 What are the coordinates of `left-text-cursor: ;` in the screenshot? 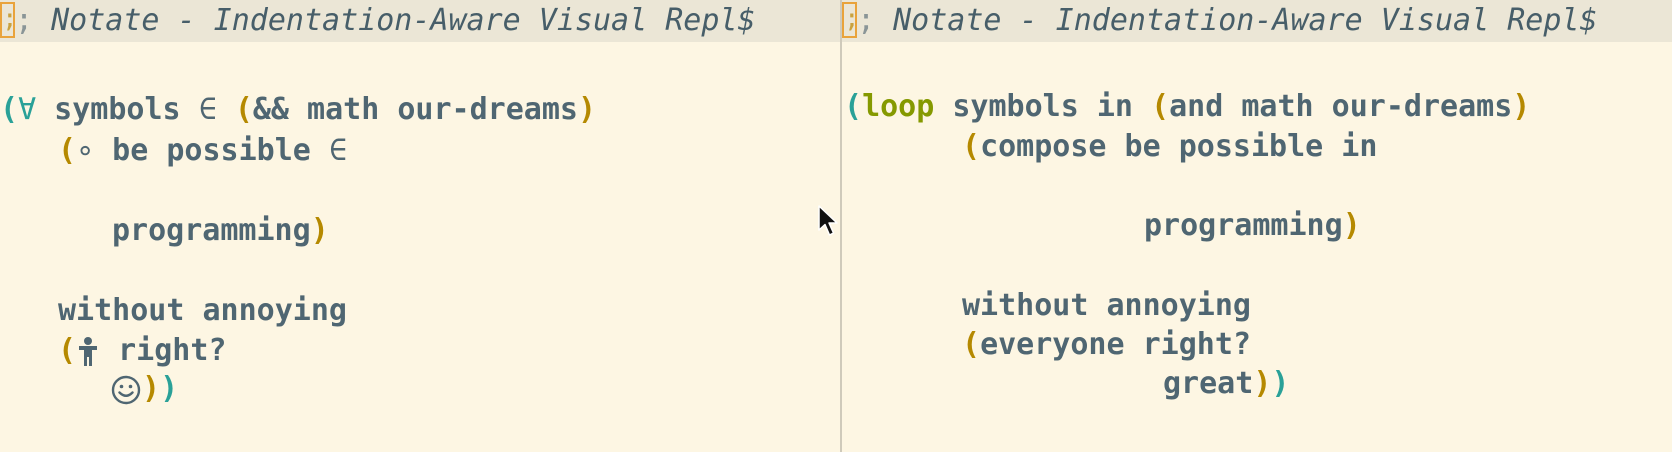 It's located at (7, 19).